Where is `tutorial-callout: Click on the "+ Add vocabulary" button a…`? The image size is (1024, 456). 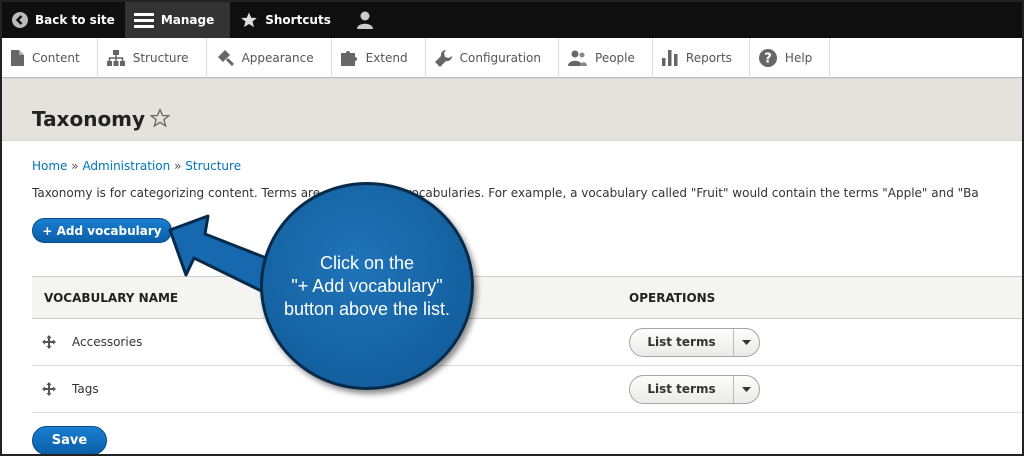
tutorial-callout: Click on the "+ Add vocabulary" button a… is located at coordinates (367, 286).